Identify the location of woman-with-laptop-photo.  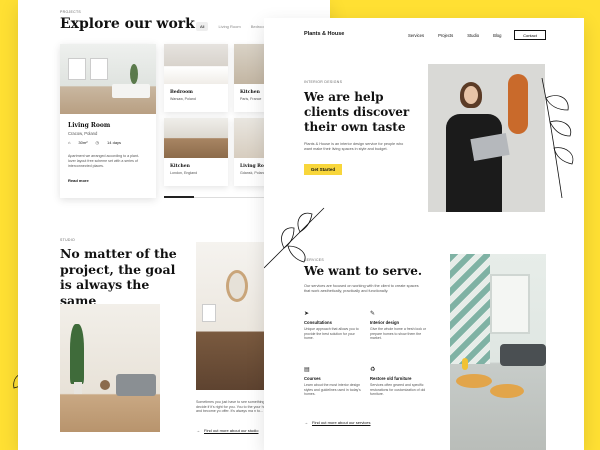
(486, 138).